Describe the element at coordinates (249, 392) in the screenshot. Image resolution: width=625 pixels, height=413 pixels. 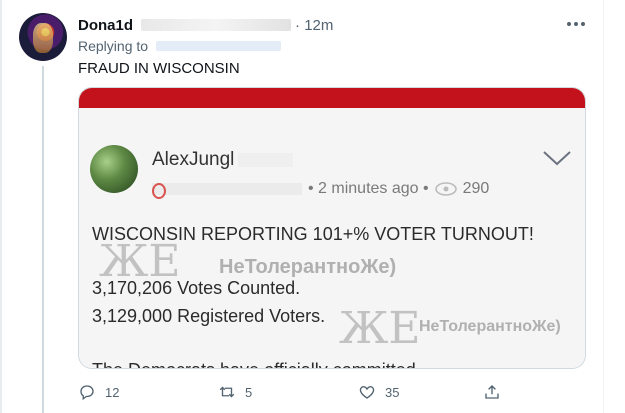
I see `retweet-count: 5` at that location.